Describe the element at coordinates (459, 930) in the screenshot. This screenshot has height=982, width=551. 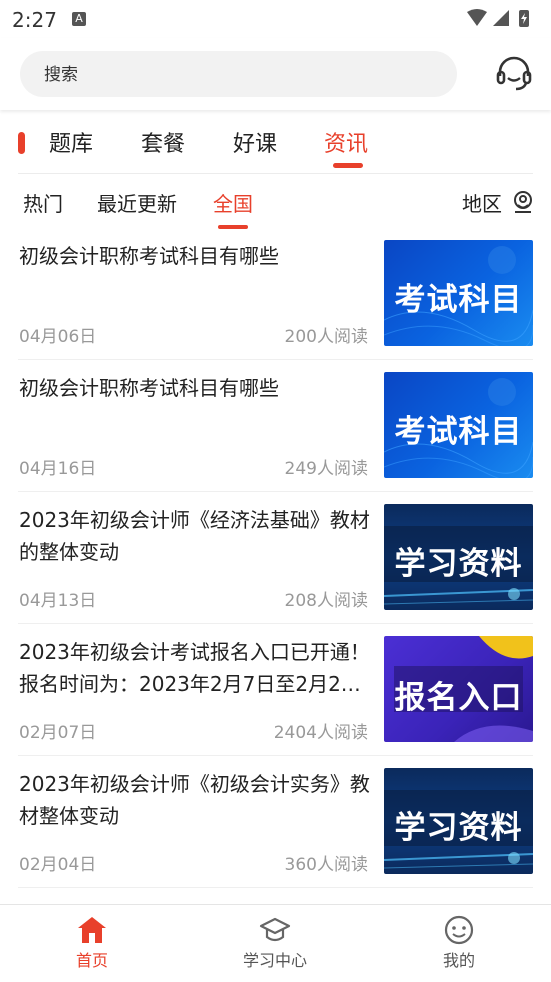
I see `smiley-face-icon` at that location.